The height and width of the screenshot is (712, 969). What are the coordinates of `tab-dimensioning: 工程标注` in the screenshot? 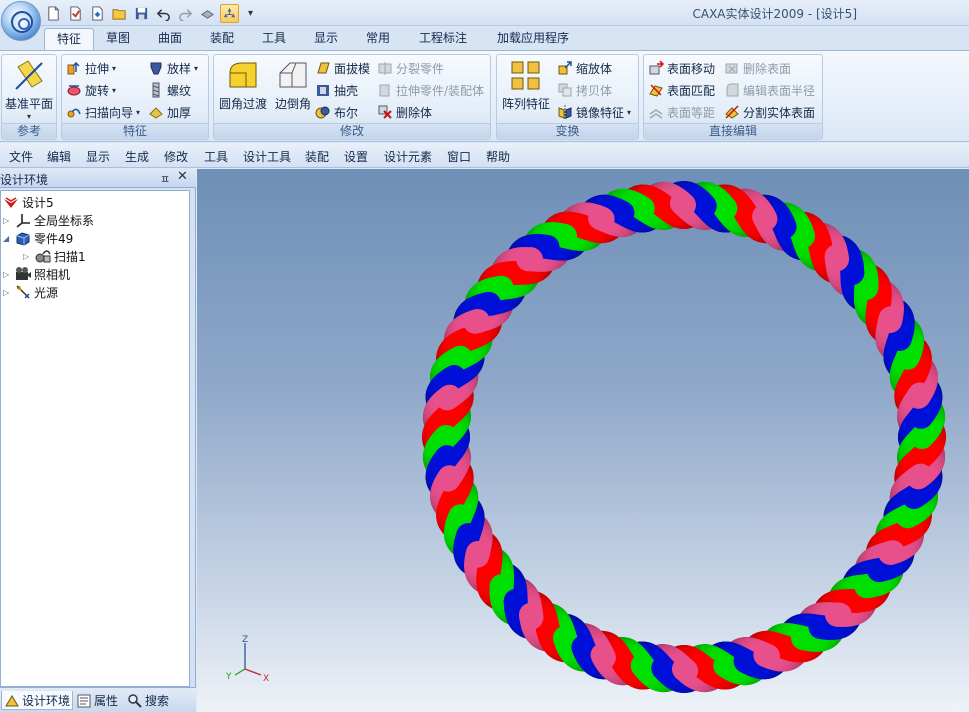 It's located at (443, 39).